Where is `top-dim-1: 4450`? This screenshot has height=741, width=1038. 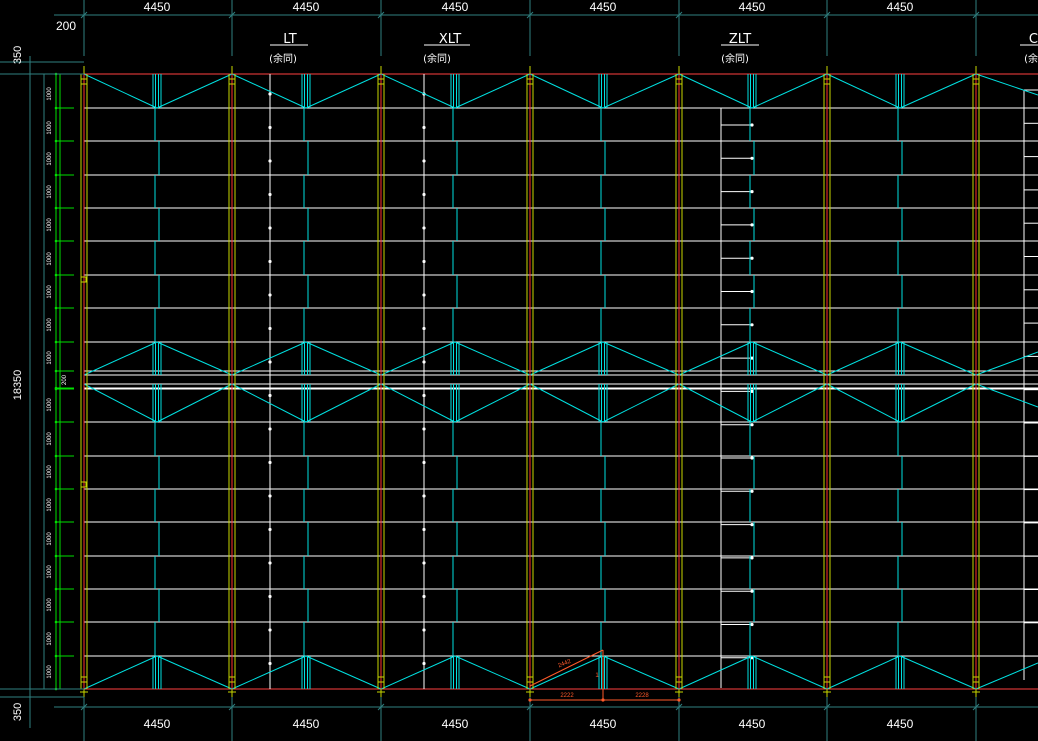 top-dim-1: 4450 is located at coordinates (157, 7).